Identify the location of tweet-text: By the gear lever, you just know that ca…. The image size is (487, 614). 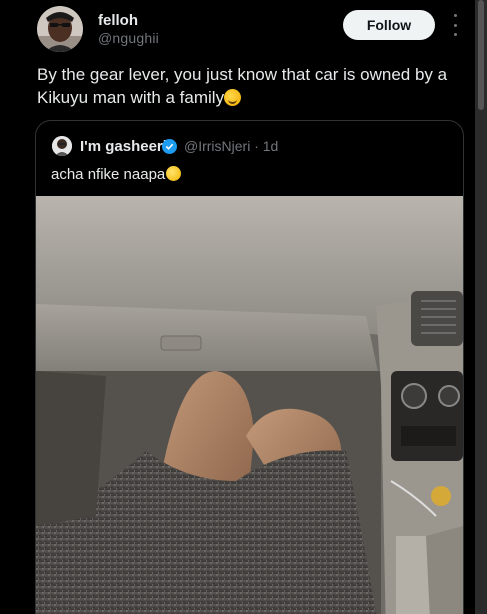
(252, 86).